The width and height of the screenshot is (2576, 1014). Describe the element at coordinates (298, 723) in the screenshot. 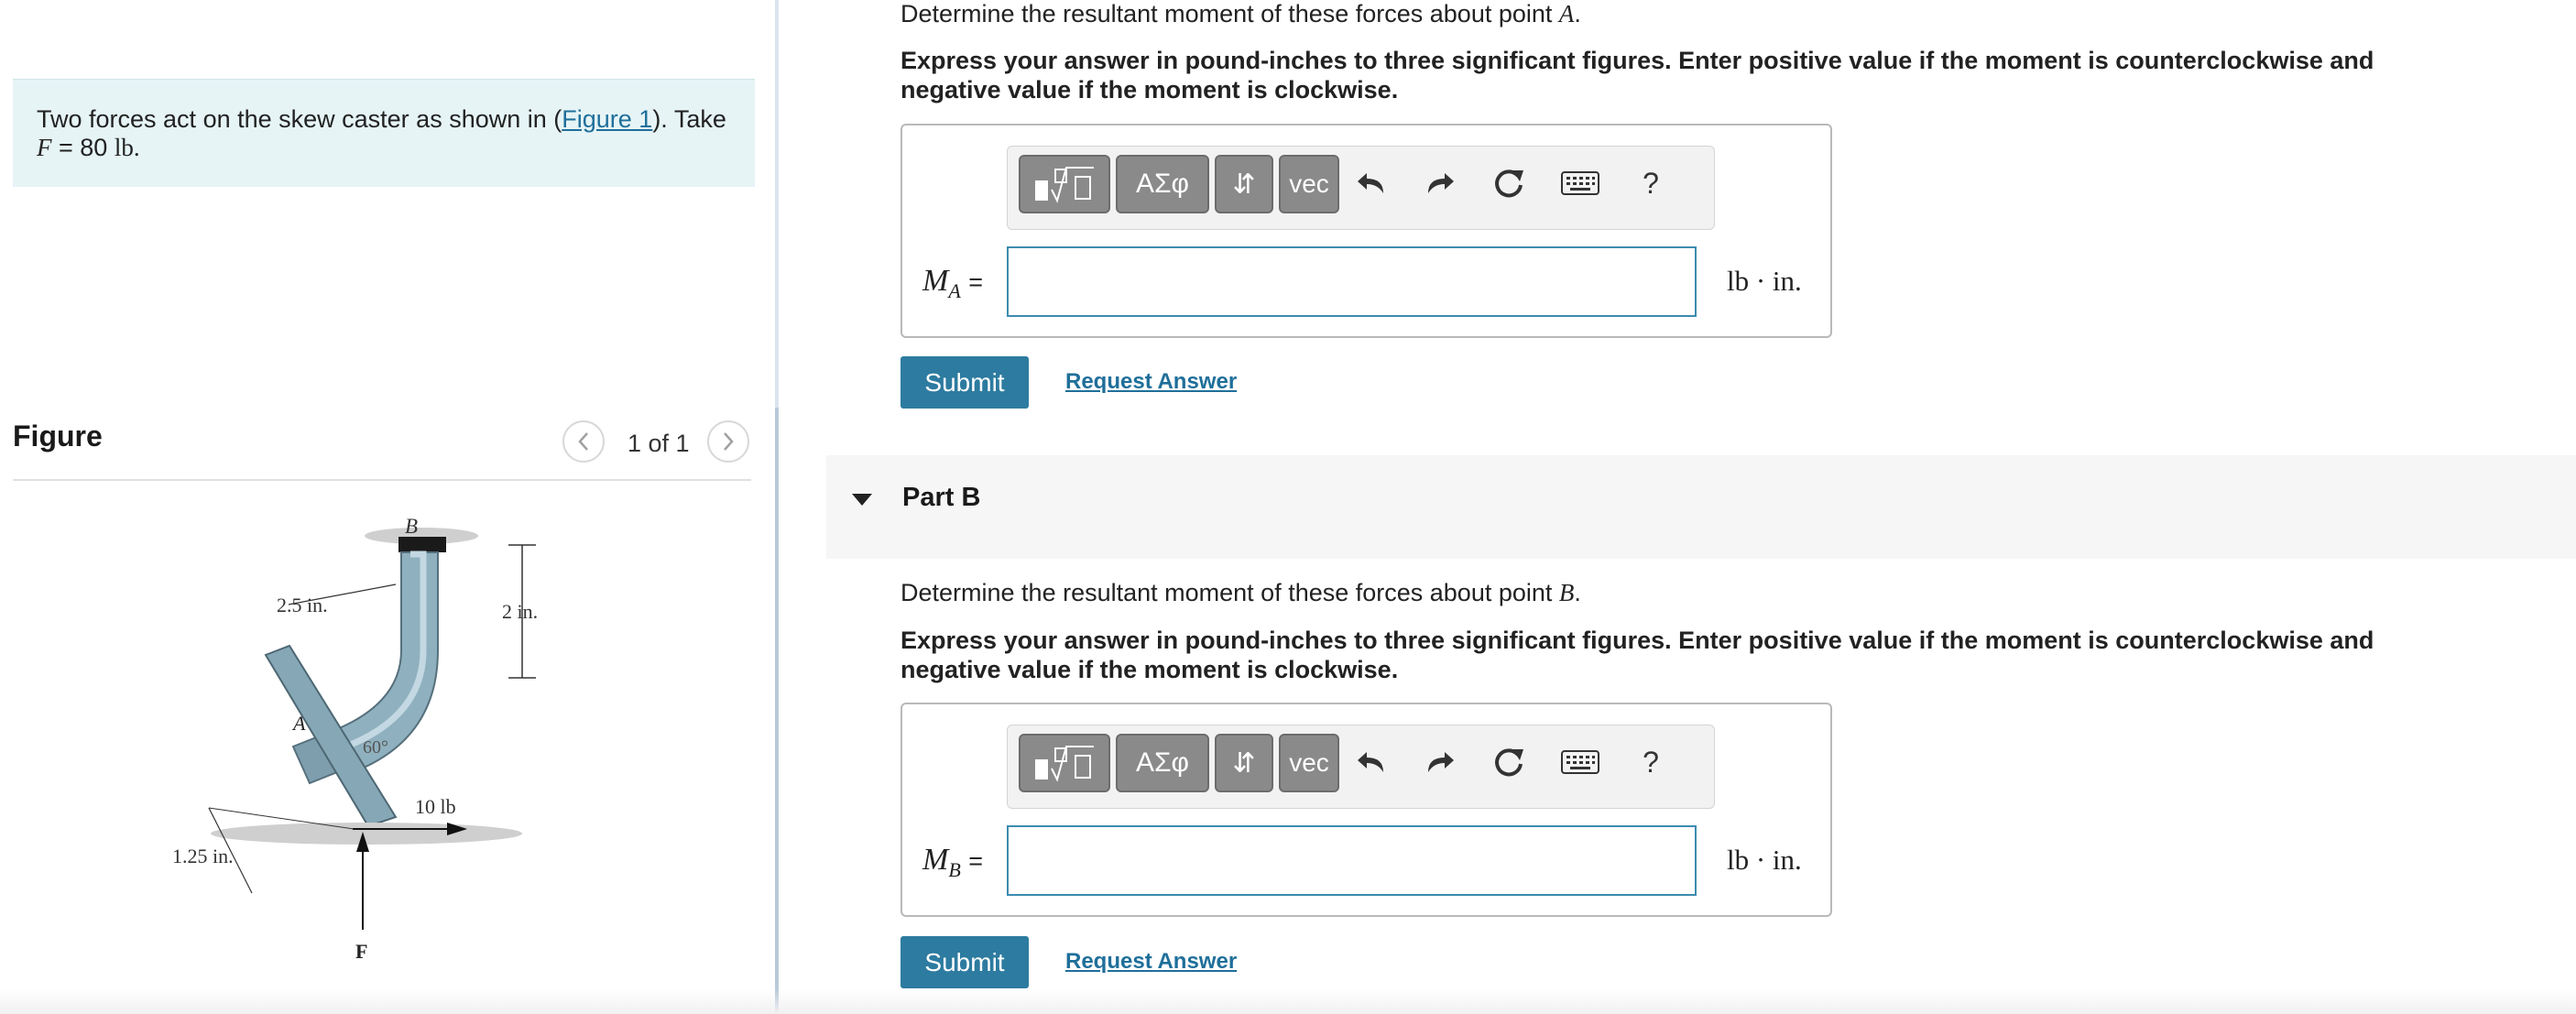

I see `label-a: A` at that location.